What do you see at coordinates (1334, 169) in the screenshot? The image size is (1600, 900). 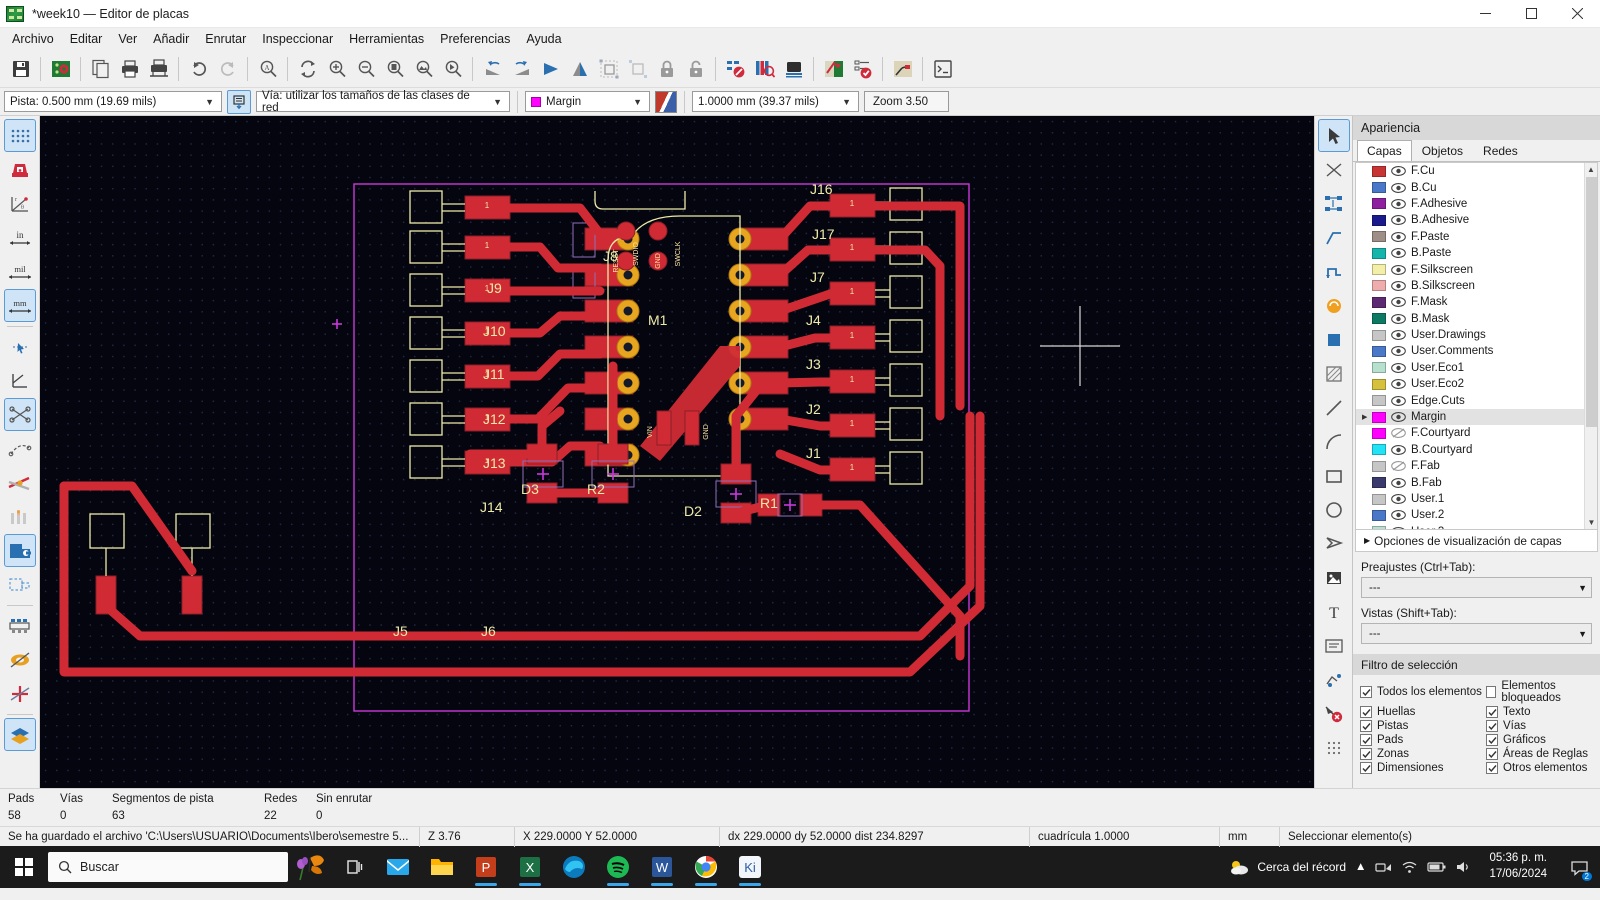 I see `highlight-net-icon` at bounding box center [1334, 169].